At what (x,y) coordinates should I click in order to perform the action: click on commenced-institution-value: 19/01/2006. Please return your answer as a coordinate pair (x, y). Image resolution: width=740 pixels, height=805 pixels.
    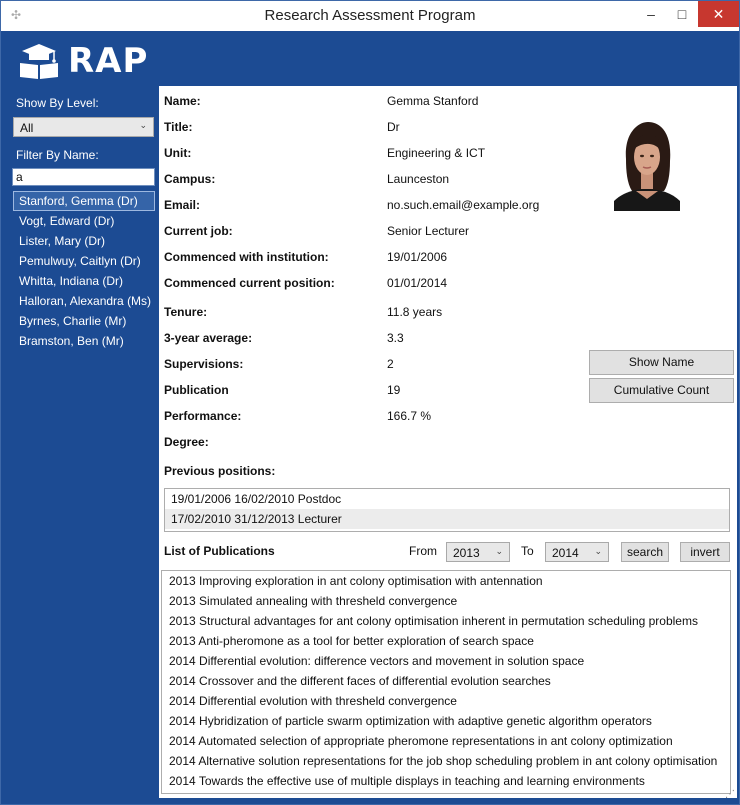
    Looking at the image, I should click on (417, 257).